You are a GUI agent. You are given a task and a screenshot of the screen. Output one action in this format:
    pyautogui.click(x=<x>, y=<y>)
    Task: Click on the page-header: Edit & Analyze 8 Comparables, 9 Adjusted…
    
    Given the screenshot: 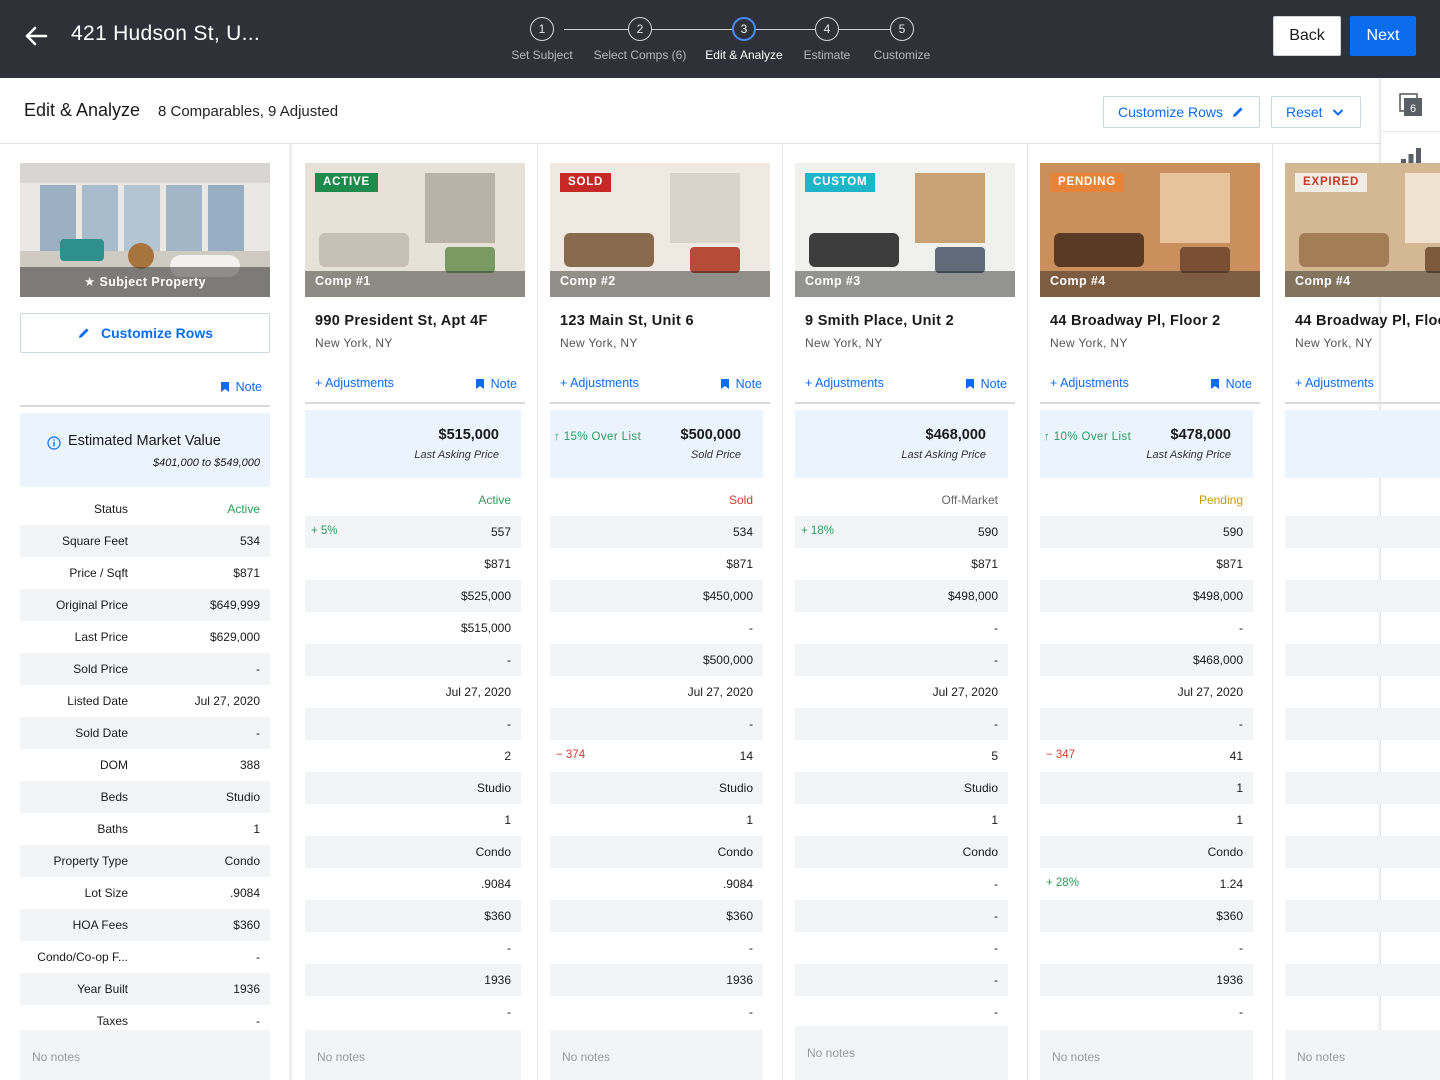 What is the action you would take?
    pyautogui.click(x=690, y=111)
    